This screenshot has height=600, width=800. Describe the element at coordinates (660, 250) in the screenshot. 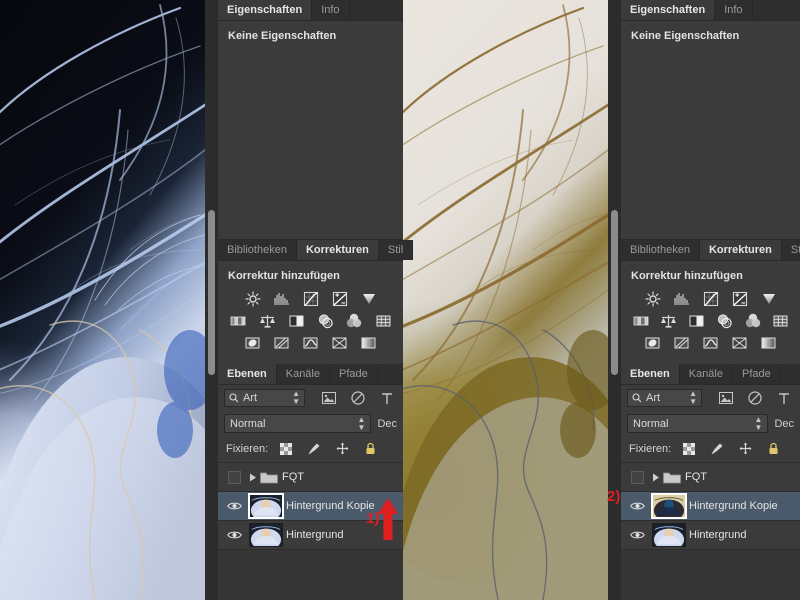

I see `tab-bibliotheken-right: Bibliotheken` at that location.